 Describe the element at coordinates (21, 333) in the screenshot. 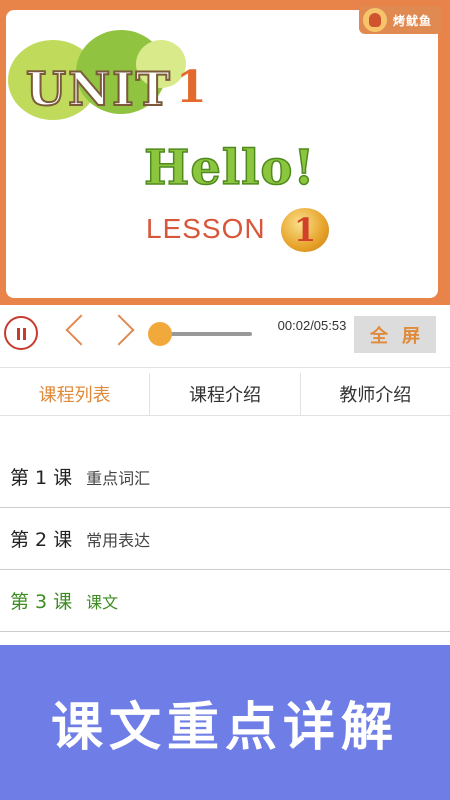

I see `pause-button` at that location.